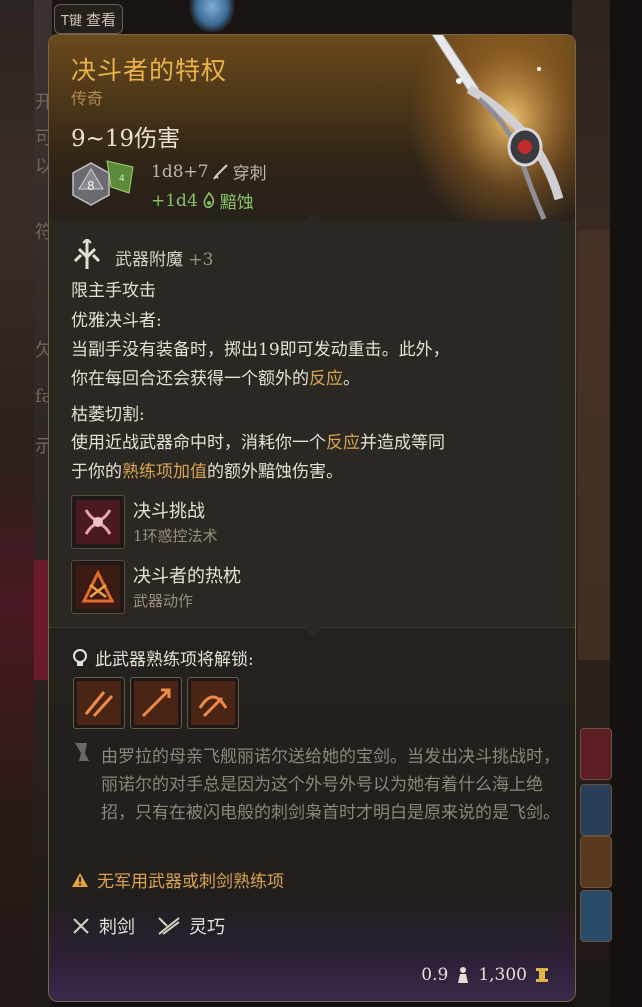 The width and height of the screenshot is (642, 1007). I want to click on flourish-icon, so click(213, 703).